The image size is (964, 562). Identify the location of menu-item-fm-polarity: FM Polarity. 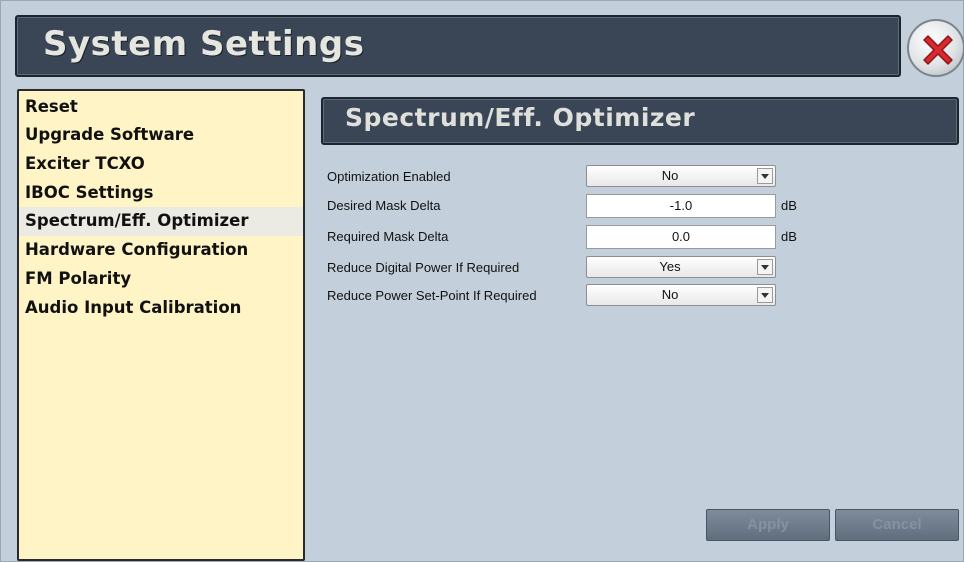
(161, 279).